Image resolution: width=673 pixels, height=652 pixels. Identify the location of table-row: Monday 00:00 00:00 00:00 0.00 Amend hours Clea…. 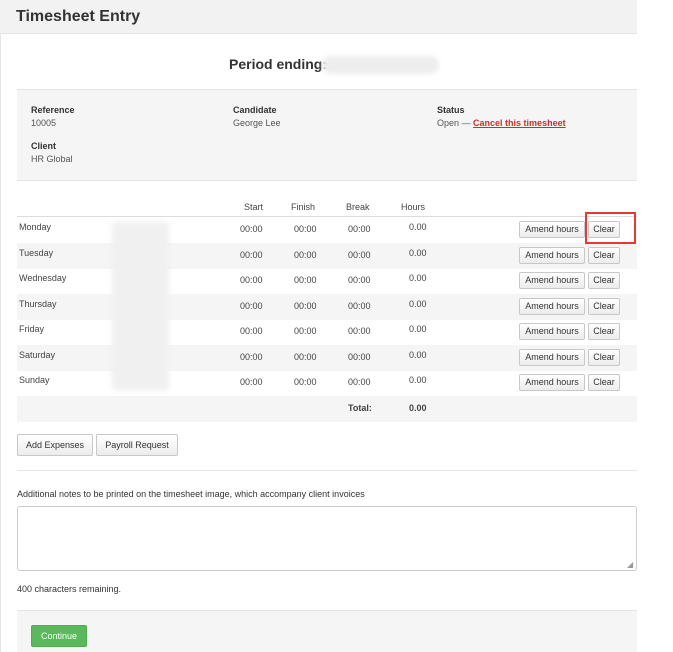
(327, 230).